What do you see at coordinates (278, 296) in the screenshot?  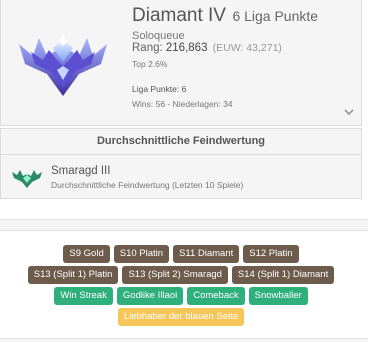 I see `tag-snowballer: Snowballer` at bounding box center [278, 296].